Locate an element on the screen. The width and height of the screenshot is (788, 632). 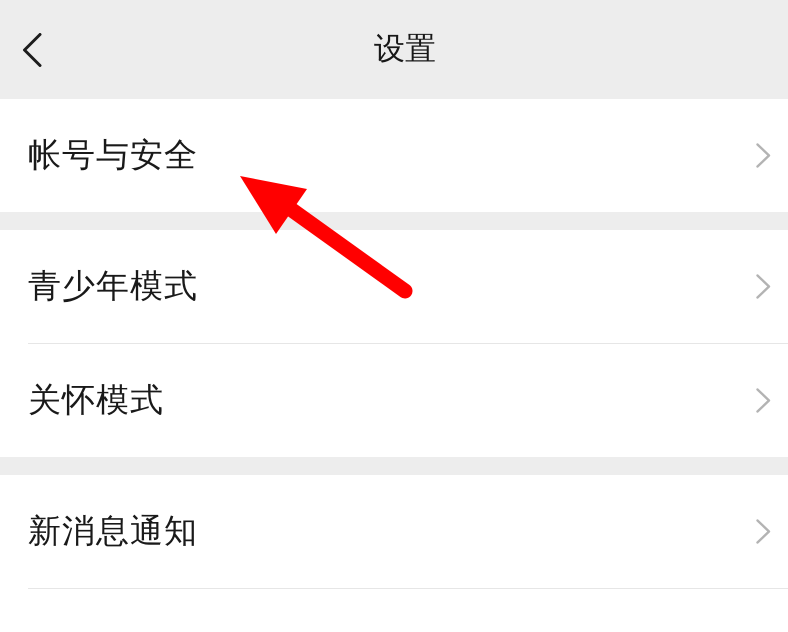
page-title: 设置 is located at coordinates (405, 49).